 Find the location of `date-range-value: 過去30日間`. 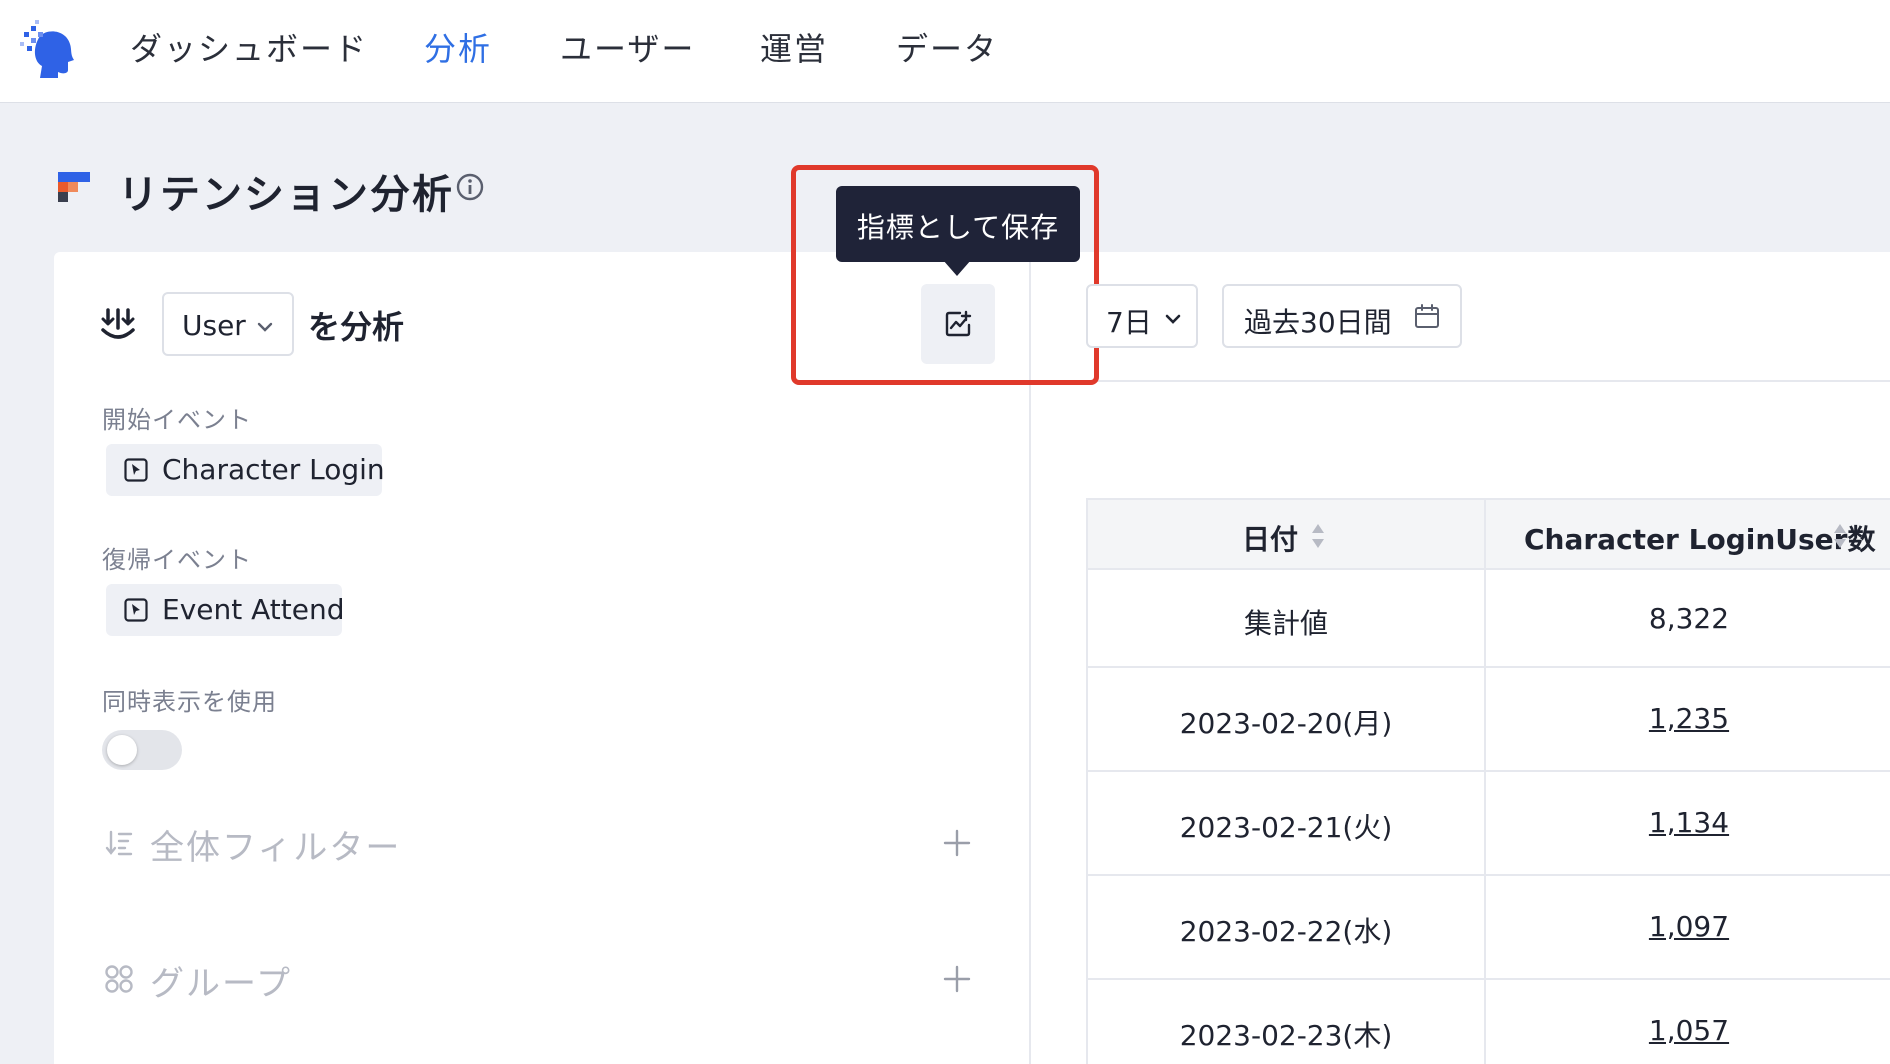

date-range-value: 過去30日間 is located at coordinates (1318, 322).